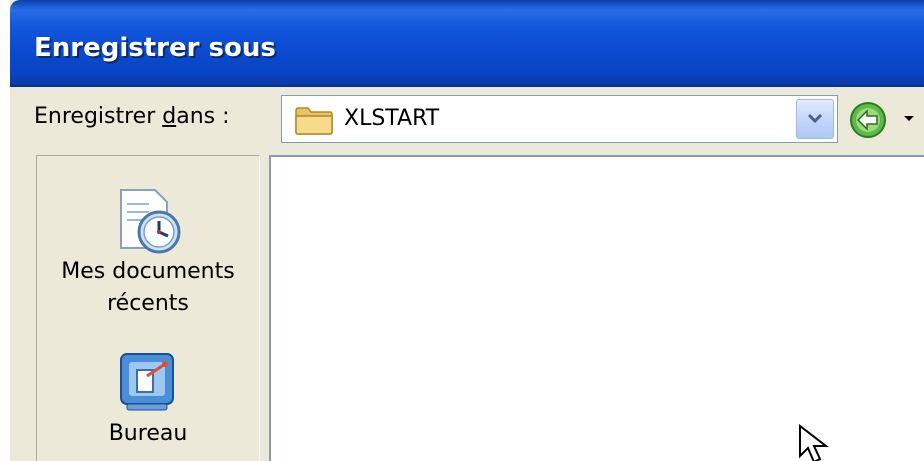  Describe the element at coordinates (314, 121) in the screenshot. I see `folder-icon` at that location.